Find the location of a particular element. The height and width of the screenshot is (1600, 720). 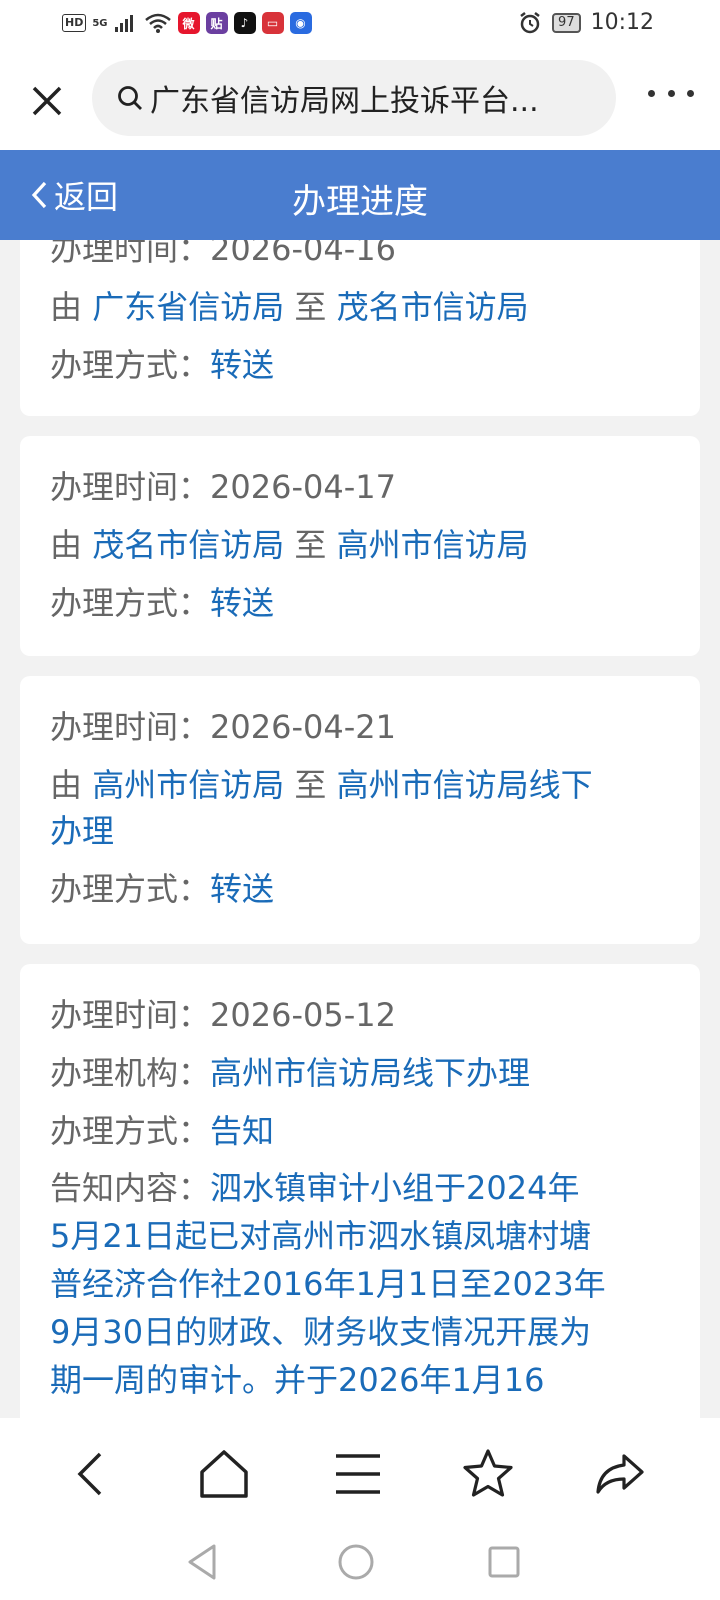

route-row: 由 茂名市信访局 至 高州市信访局 is located at coordinates (289, 545).